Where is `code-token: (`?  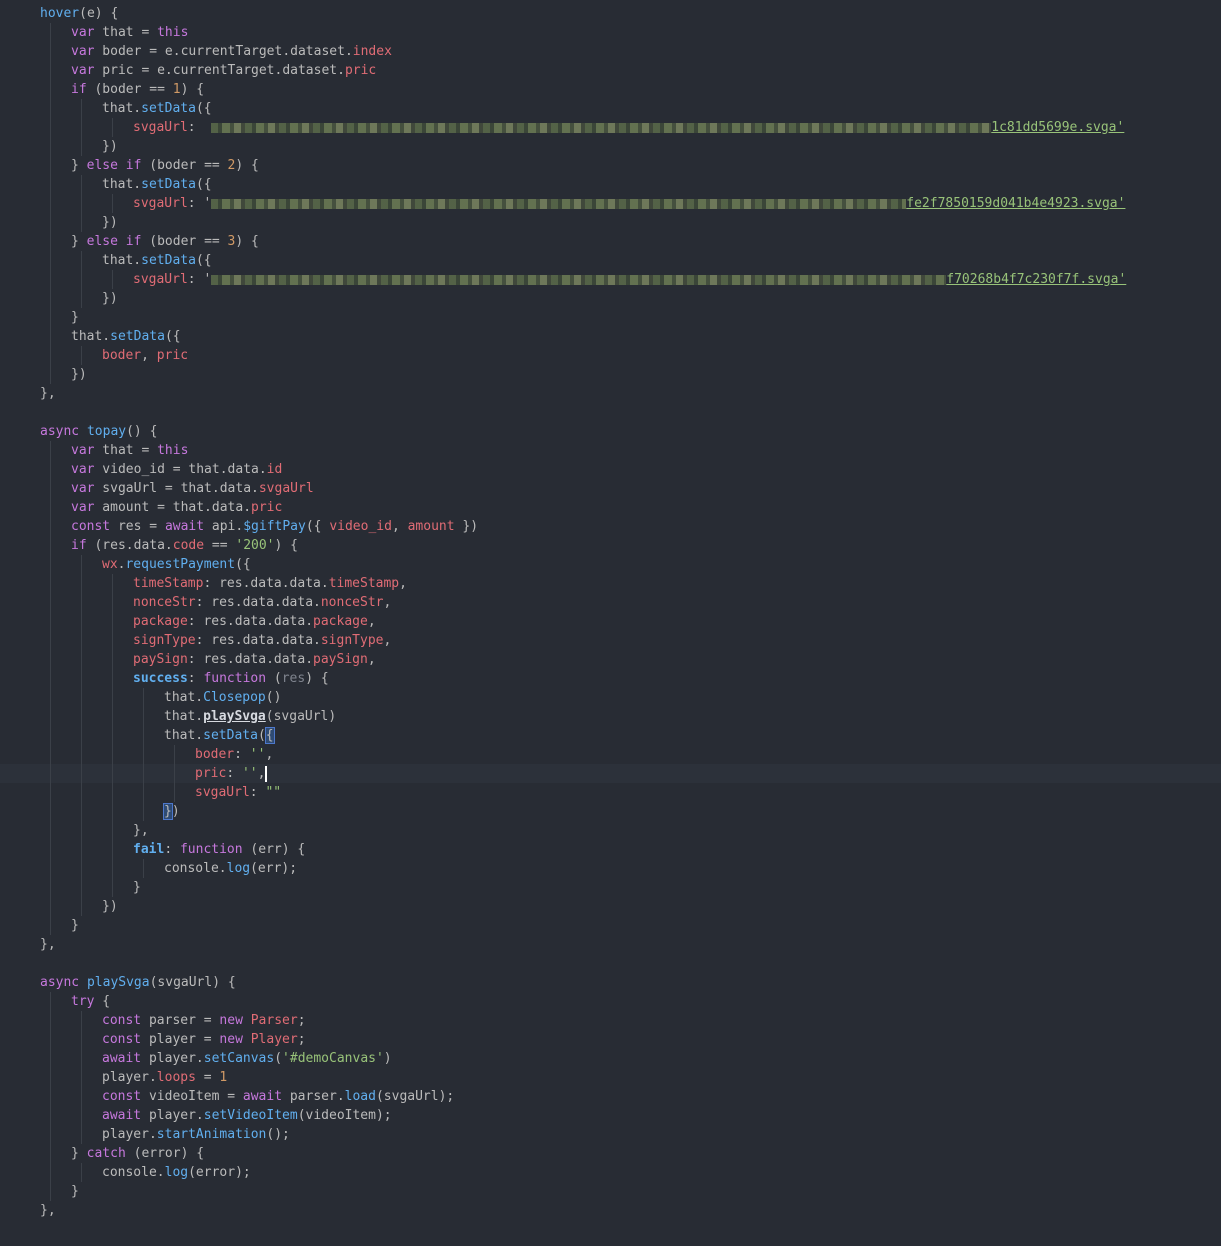 code-token: ( is located at coordinates (278, 1058).